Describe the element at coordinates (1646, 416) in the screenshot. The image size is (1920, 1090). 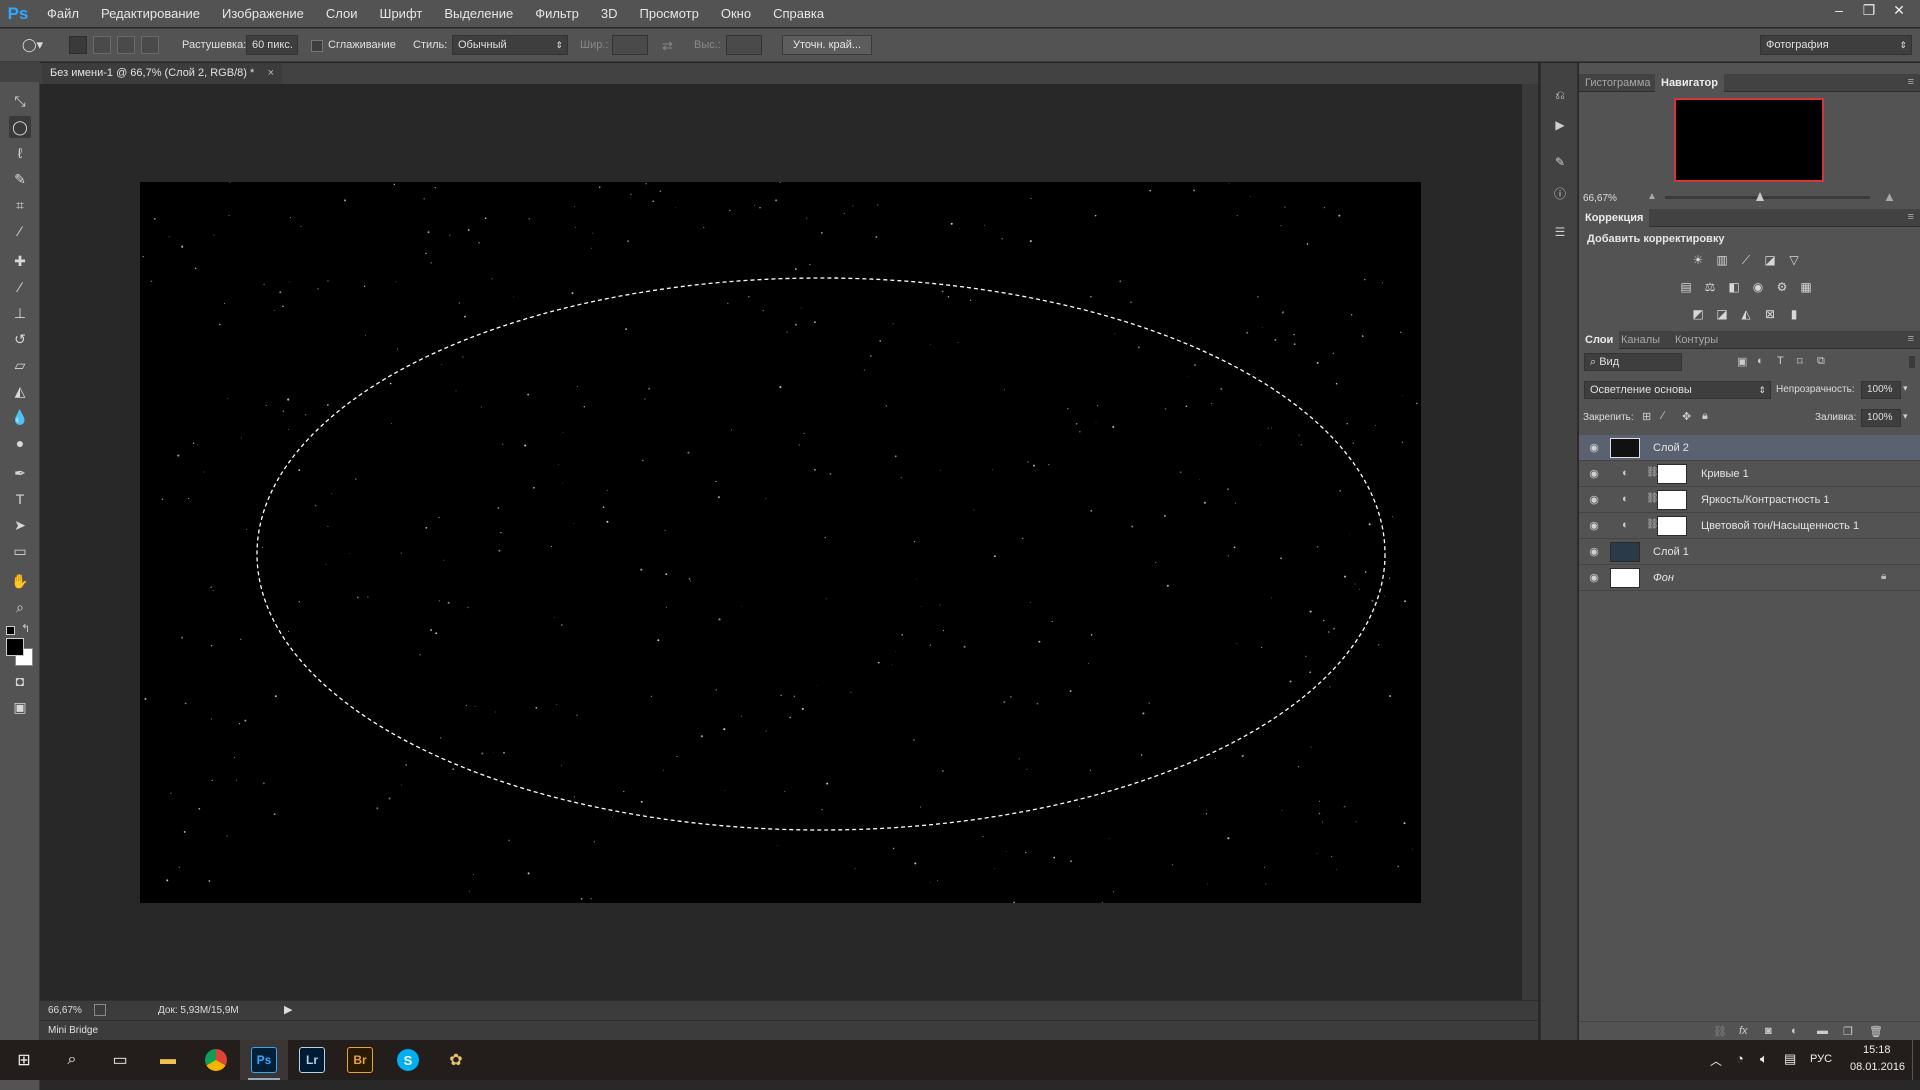
I see `lock-transparency-icon: ⊞` at that location.